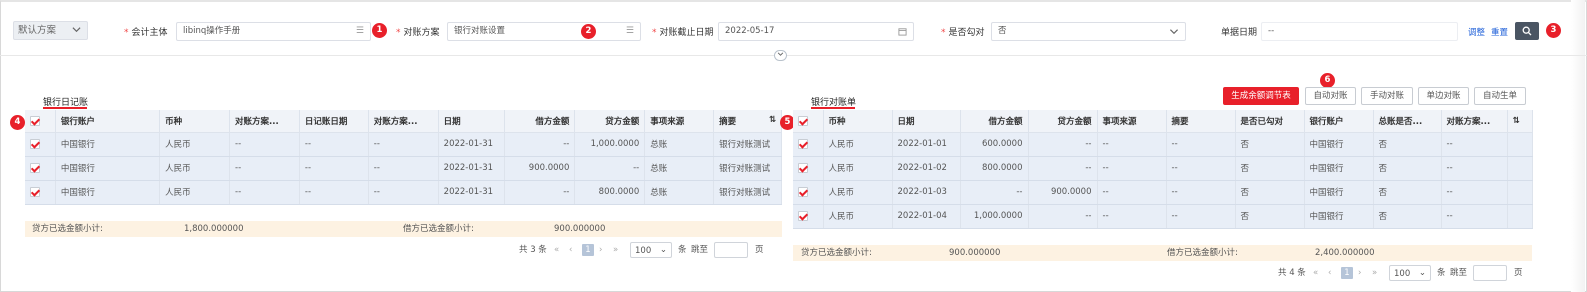 This screenshot has height=292, width=1587. I want to click on table-row: 人民币 2022-01-03 -- 900.0000 -- -- 否中国银行否 --, so click(1163, 192).